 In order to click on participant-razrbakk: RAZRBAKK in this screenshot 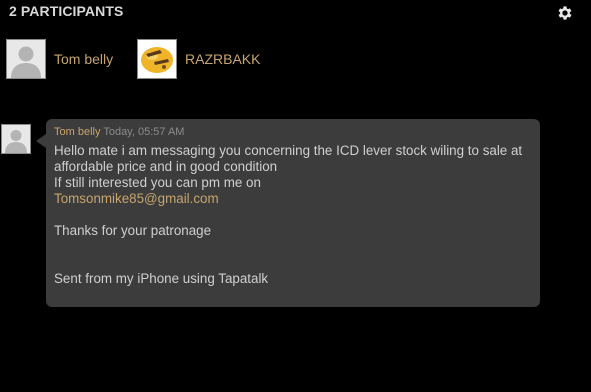, I will do `click(198, 59)`.